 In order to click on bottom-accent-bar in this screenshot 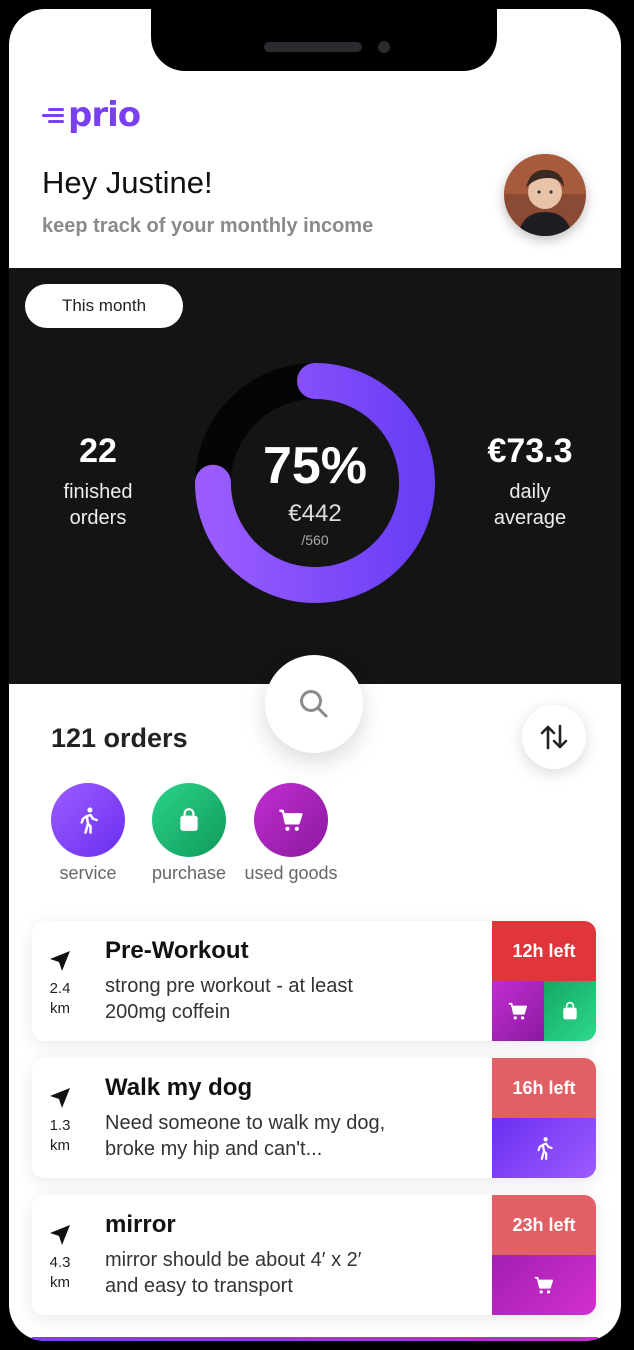, I will do `click(315, 1339)`.